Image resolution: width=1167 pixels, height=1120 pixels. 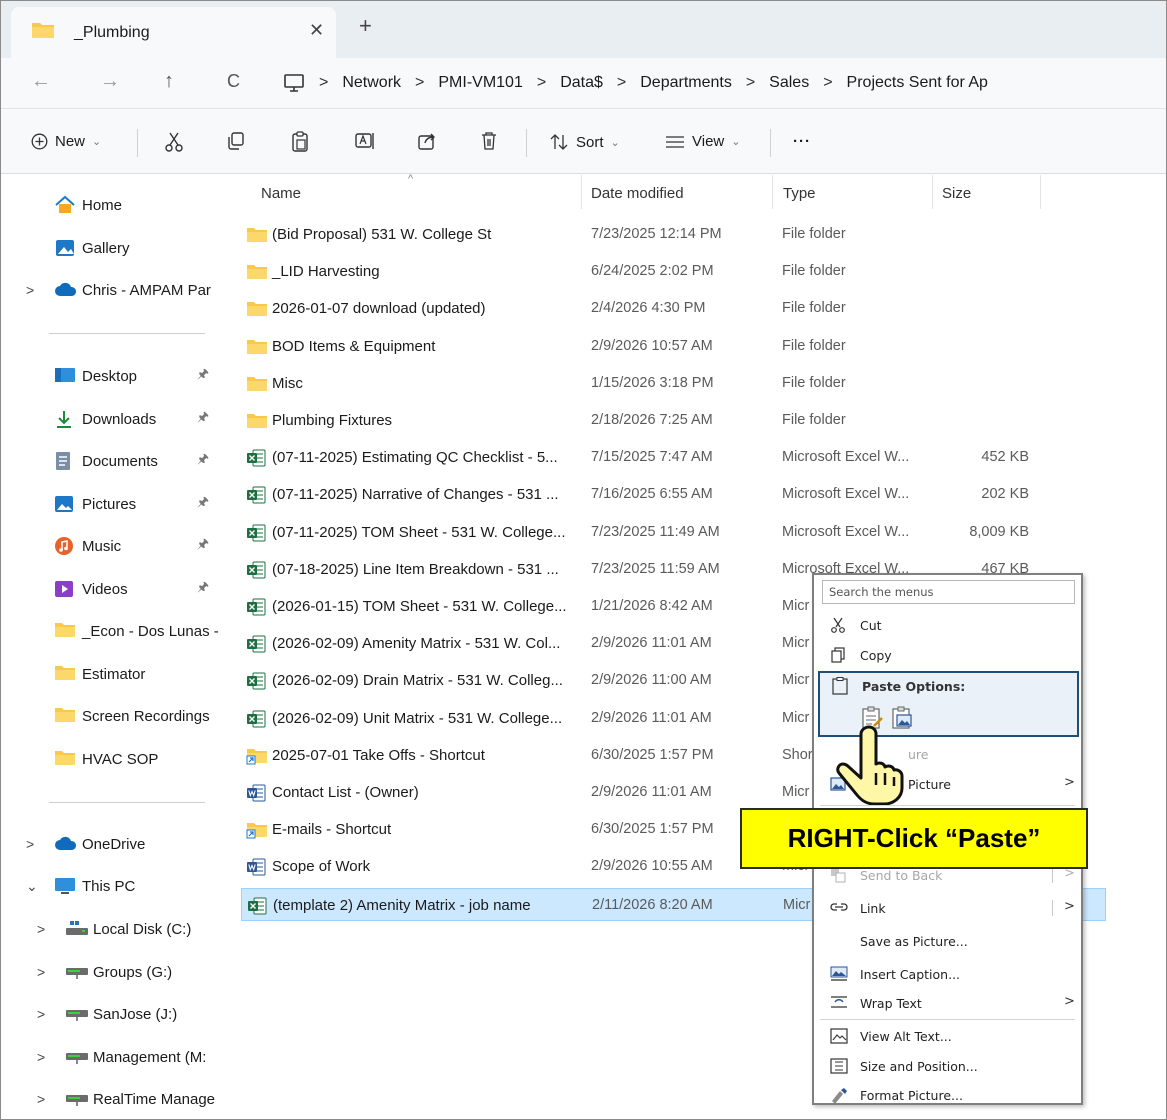 What do you see at coordinates (133, 972) in the screenshot?
I see `sidebar-item-label: Groups (G:)` at bounding box center [133, 972].